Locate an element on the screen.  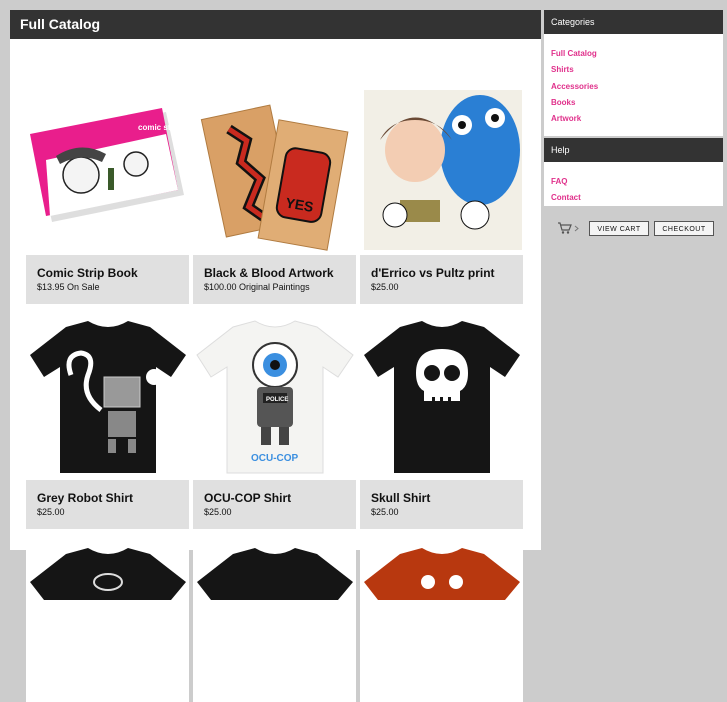
category-link-full-catalog: Full Catalog is located at coordinates (637, 54).